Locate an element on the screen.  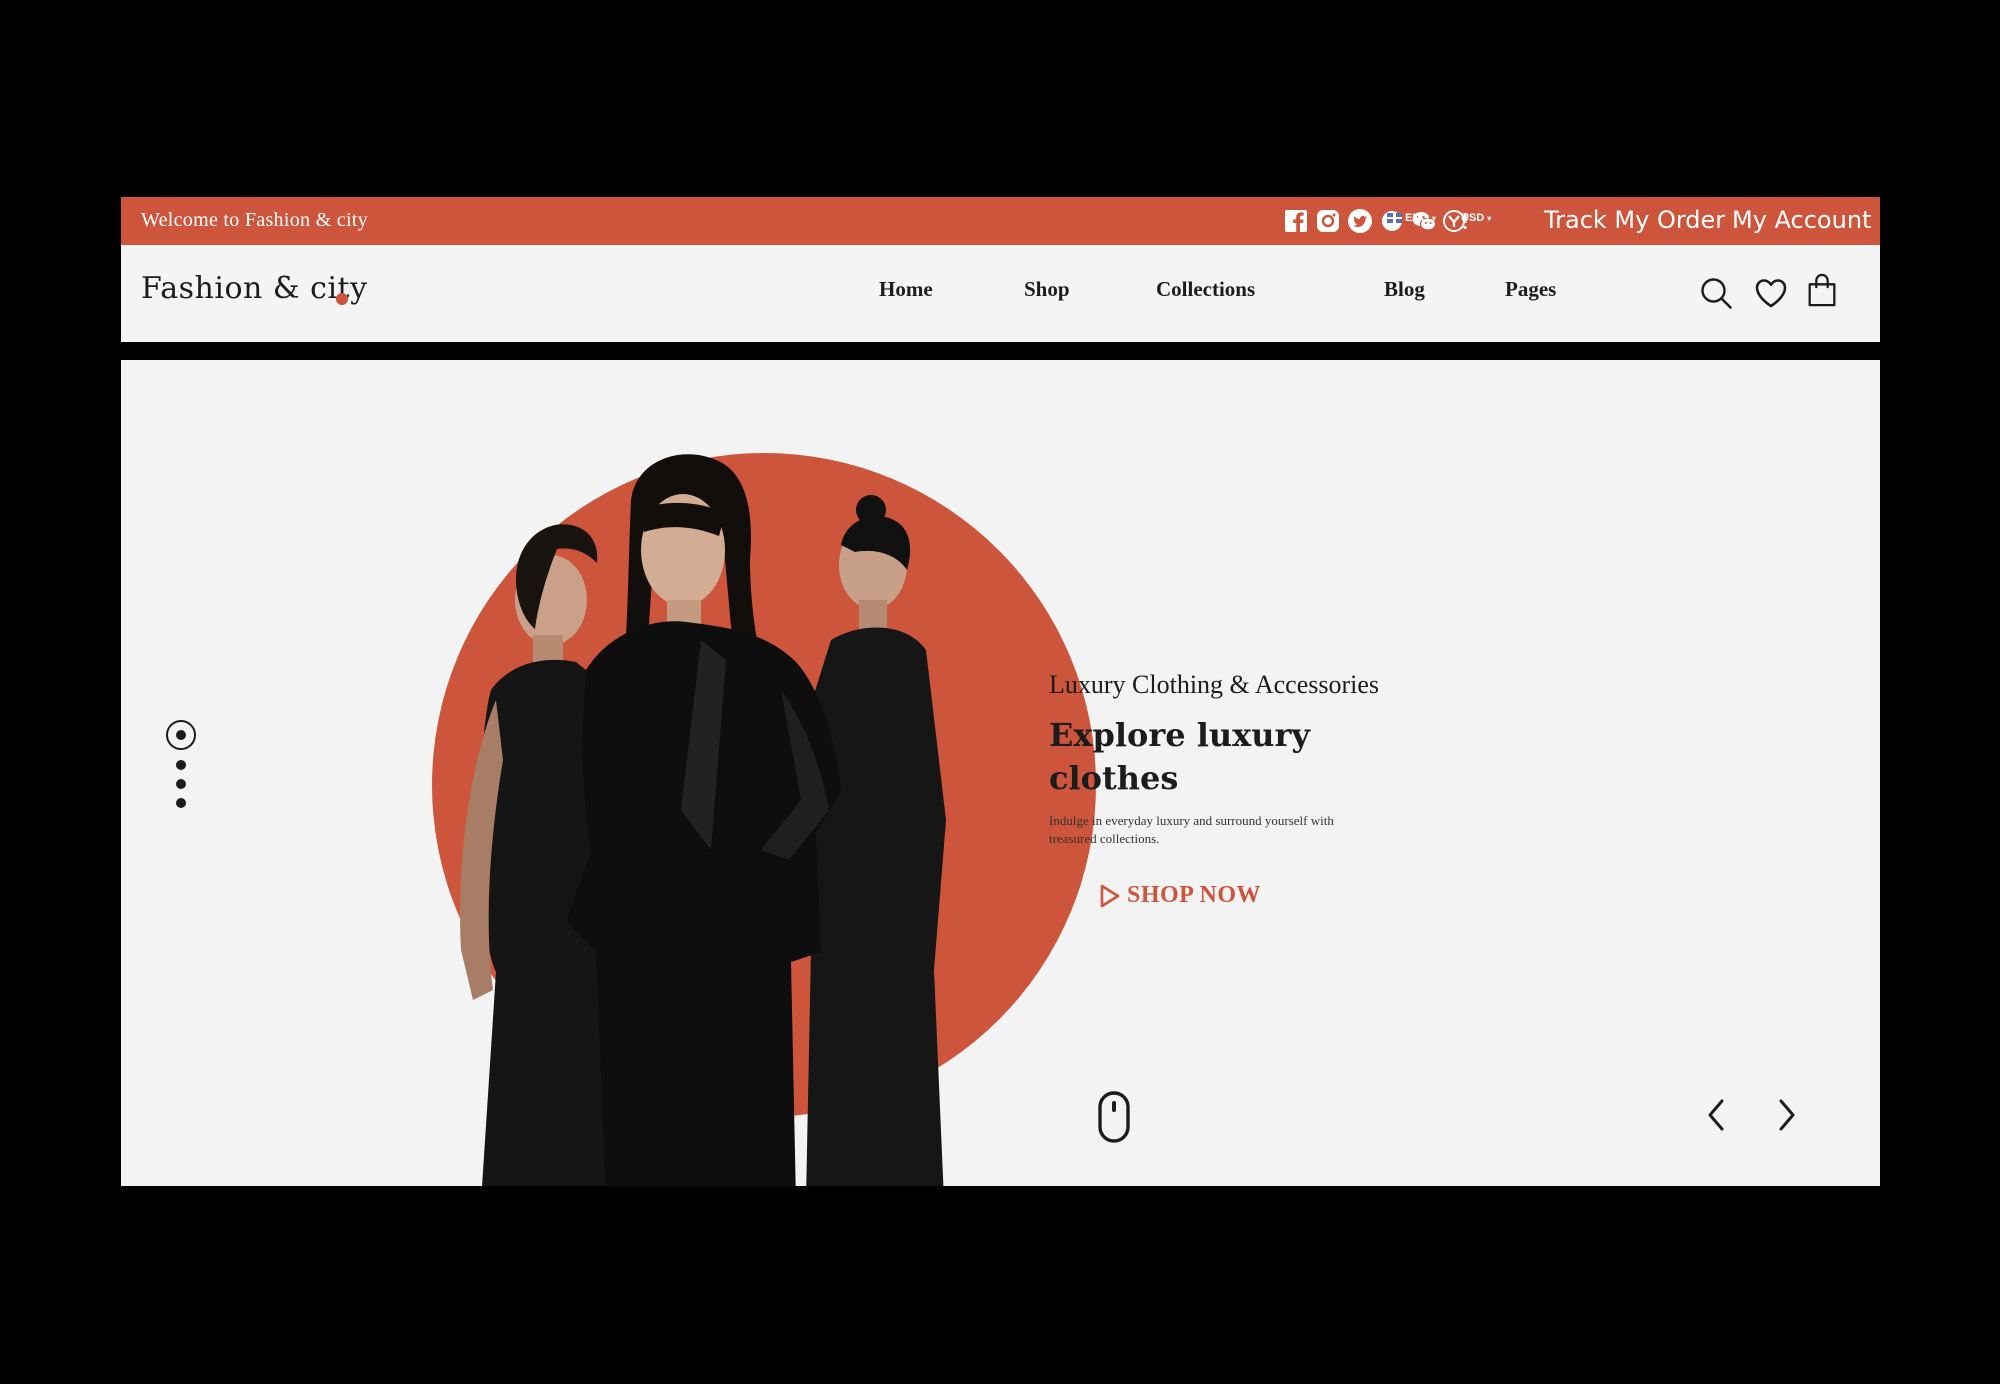
facebook-icon is located at coordinates (1296, 221).